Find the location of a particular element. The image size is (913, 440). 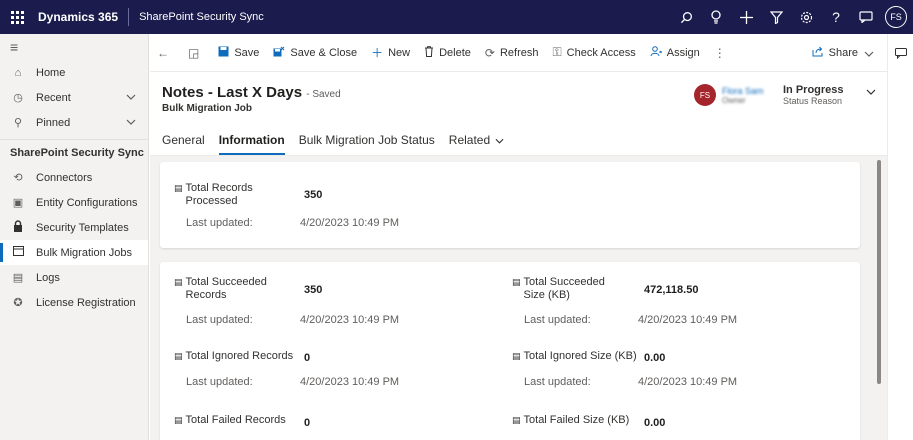

sidebar-item-label: License Registration is located at coordinates (86, 302).